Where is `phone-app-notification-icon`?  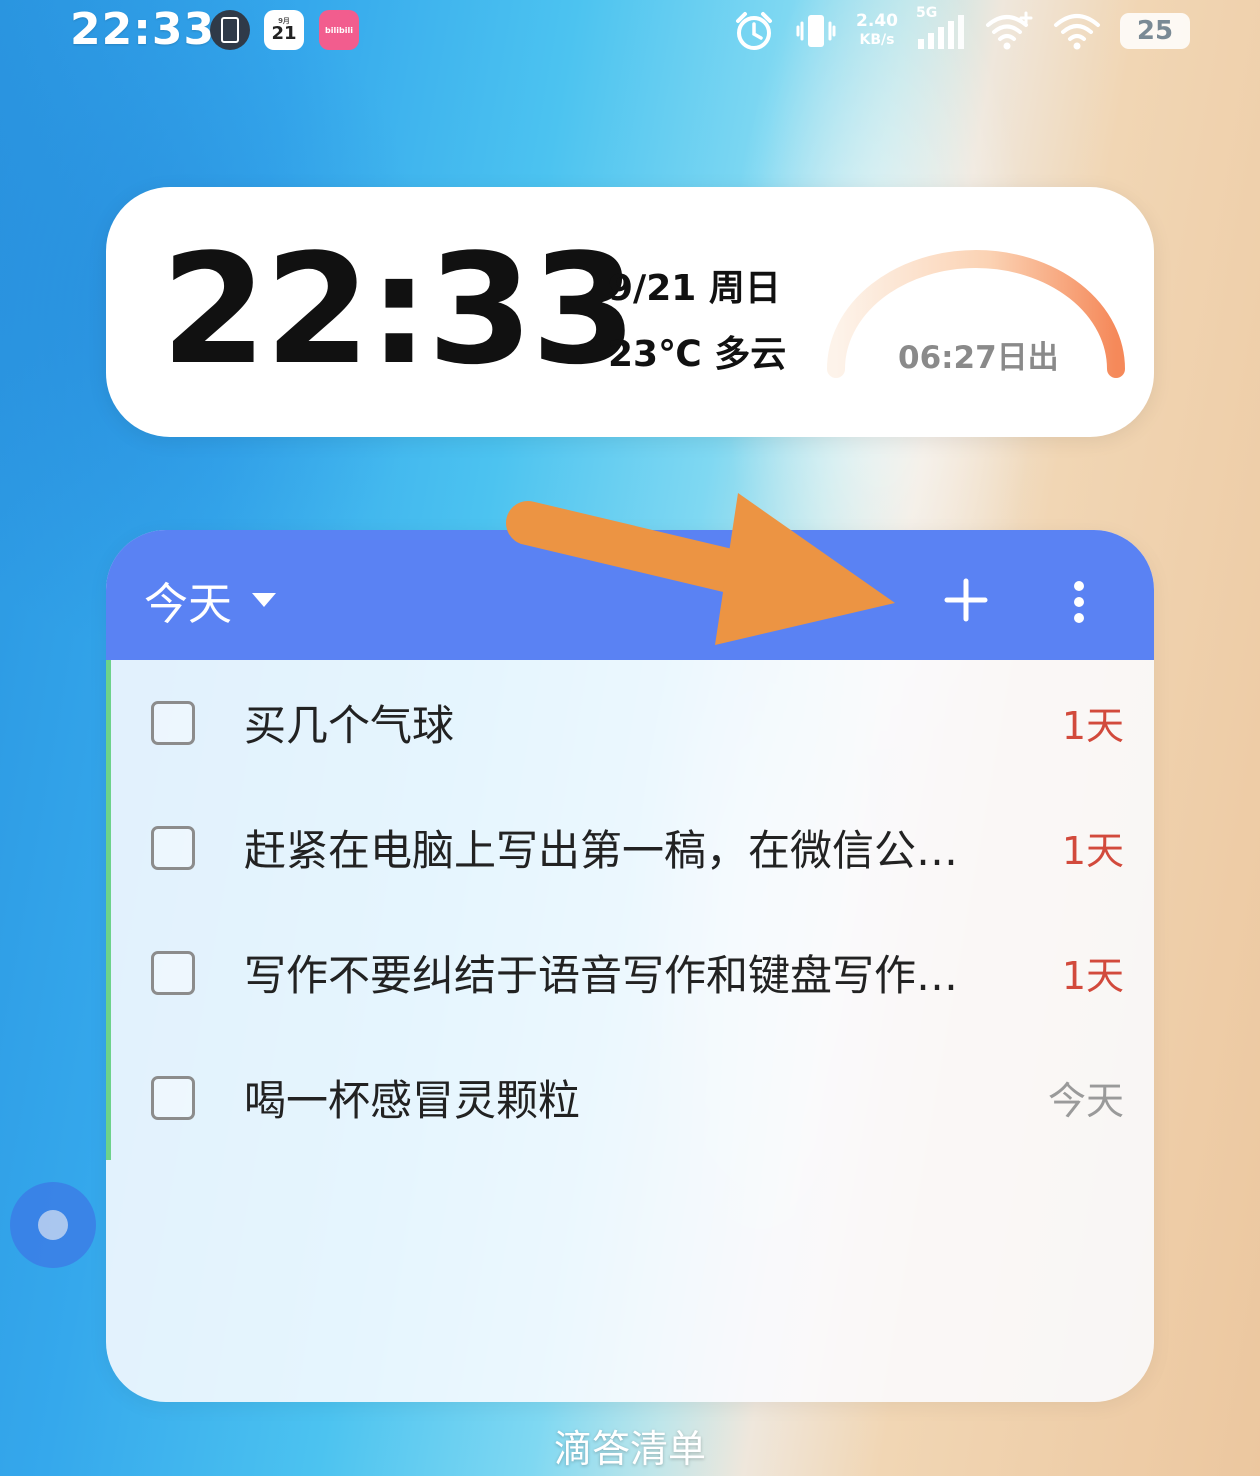
phone-app-notification-icon is located at coordinates (230, 30).